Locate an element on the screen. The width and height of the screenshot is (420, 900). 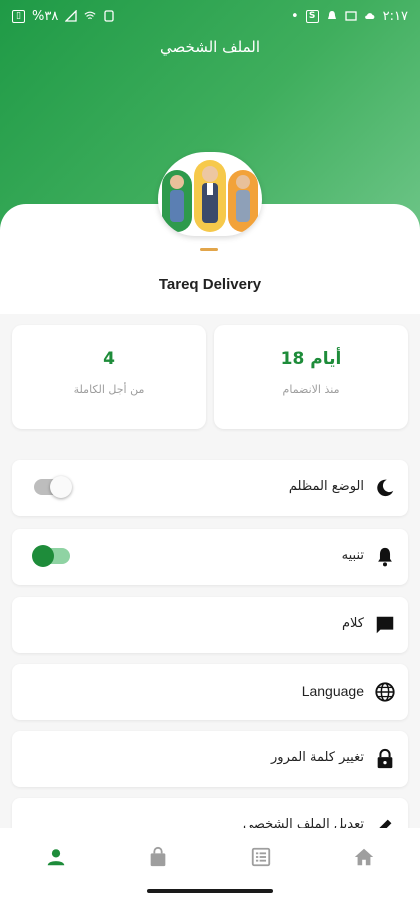
stat-label: من أجل الكاملة is located at coordinates (109, 389).